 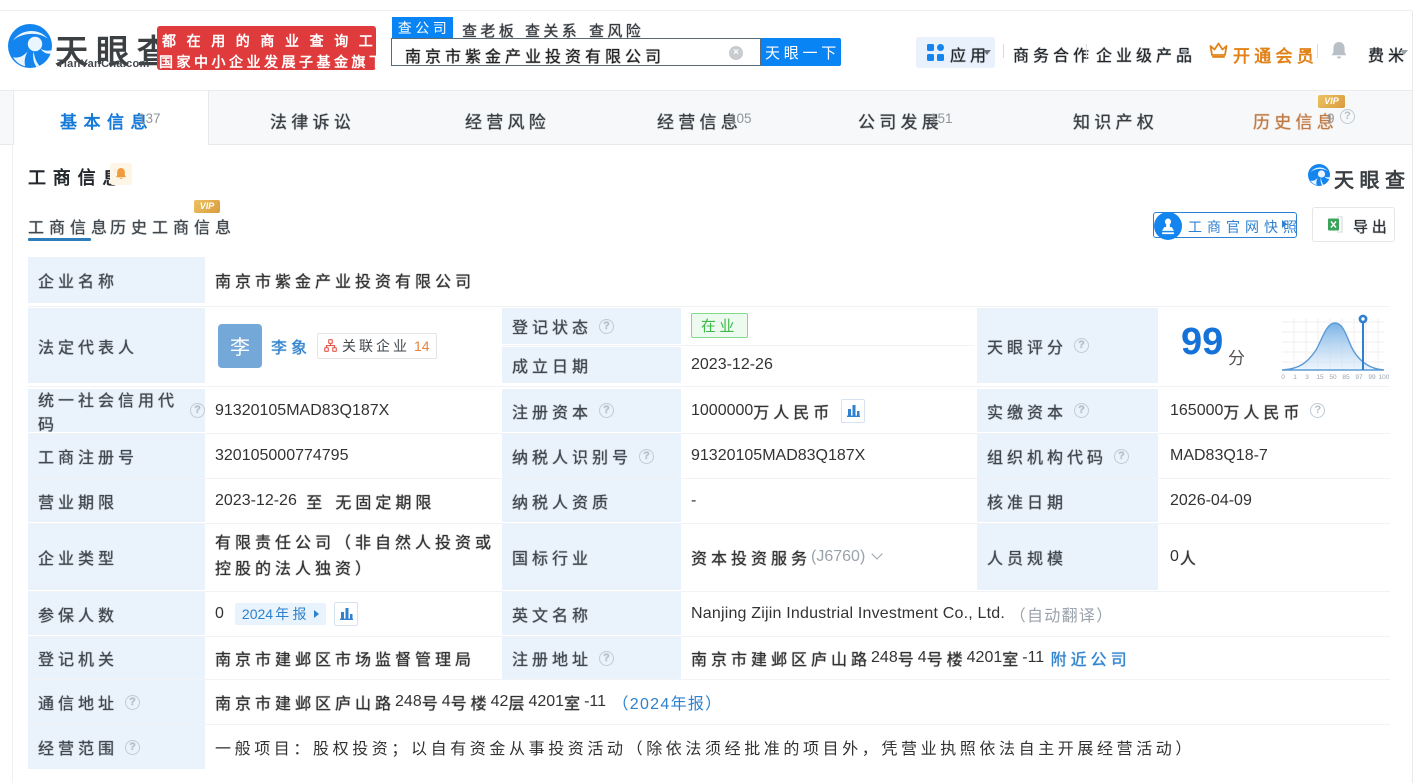 What do you see at coordinates (1283, 377) in the screenshot?
I see `svg-text: 0` at bounding box center [1283, 377].